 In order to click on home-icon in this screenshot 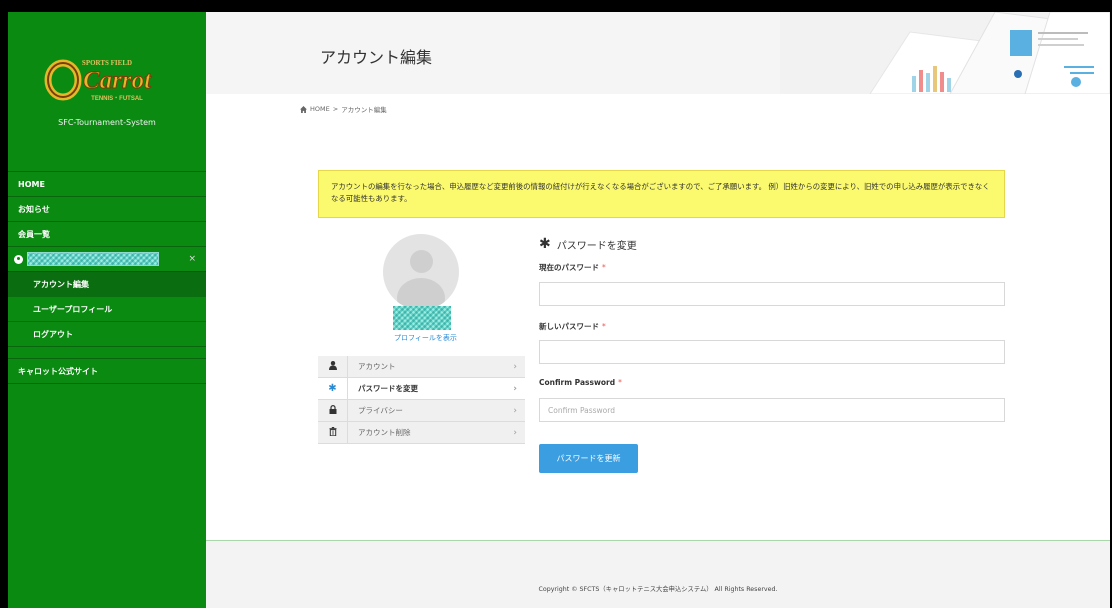, I will do `click(303, 109)`.